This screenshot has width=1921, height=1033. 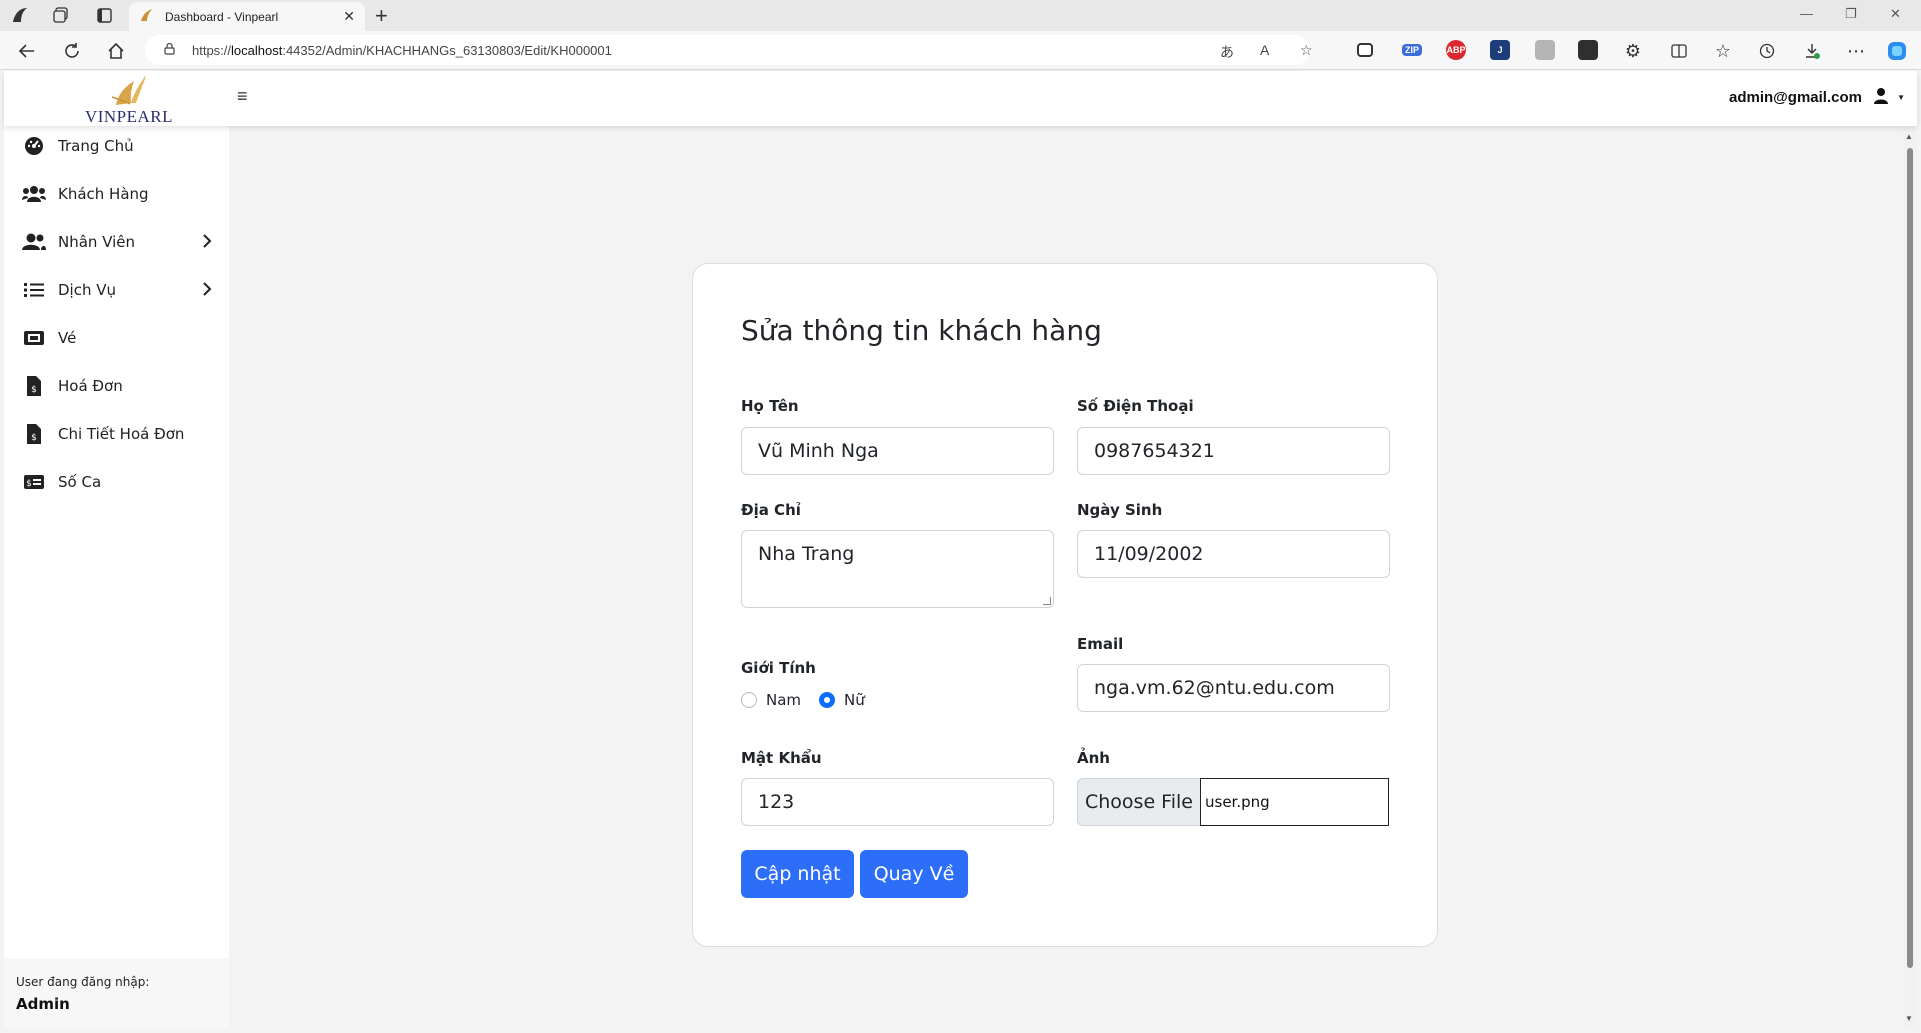 What do you see at coordinates (129, 116) in the screenshot?
I see `brand-name: VINPEARL` at bounding box center [129, 116].